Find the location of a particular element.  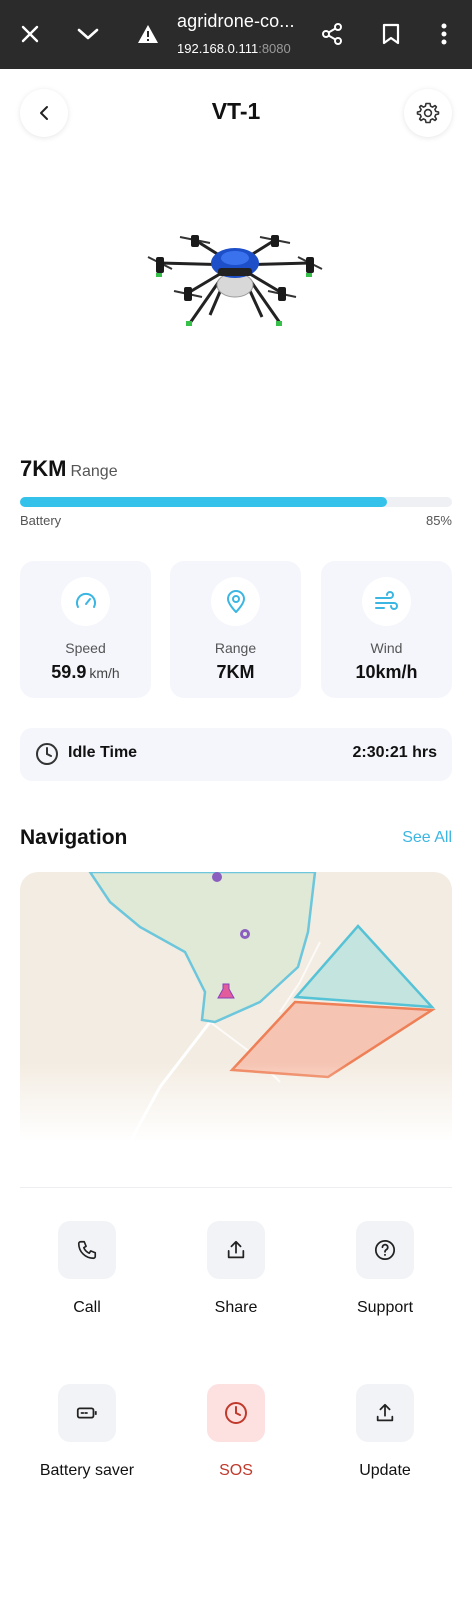

update-button is located at coordinates (385, 1413).